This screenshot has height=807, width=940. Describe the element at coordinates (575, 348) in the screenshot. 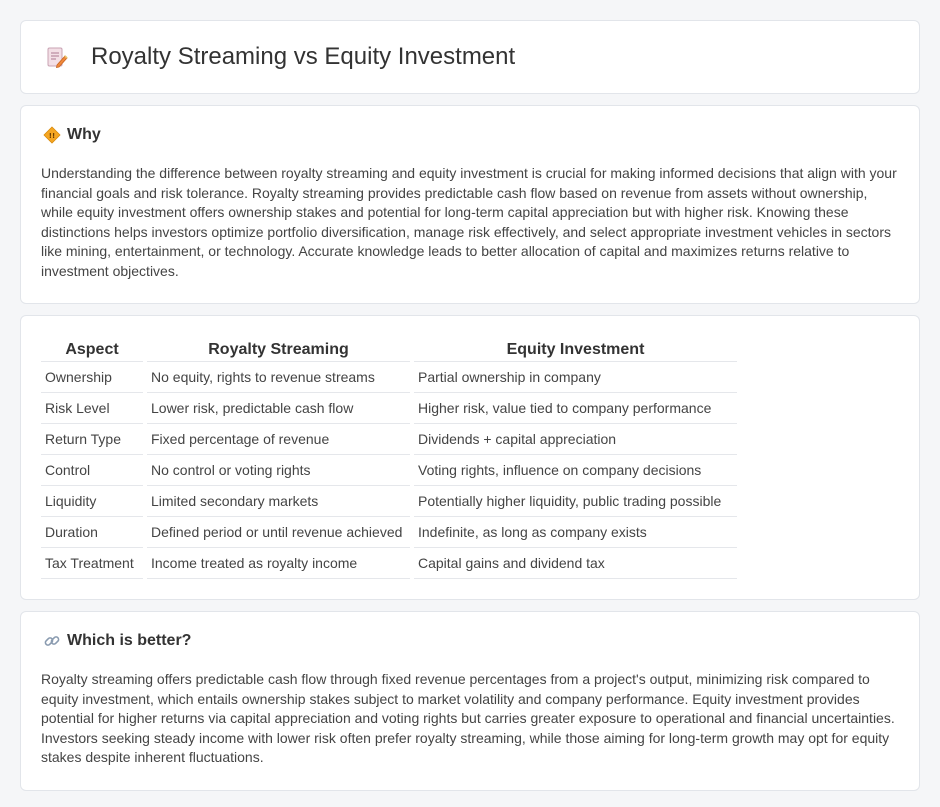

I see `column-header-equity-investment: Equity Investment` at that location.